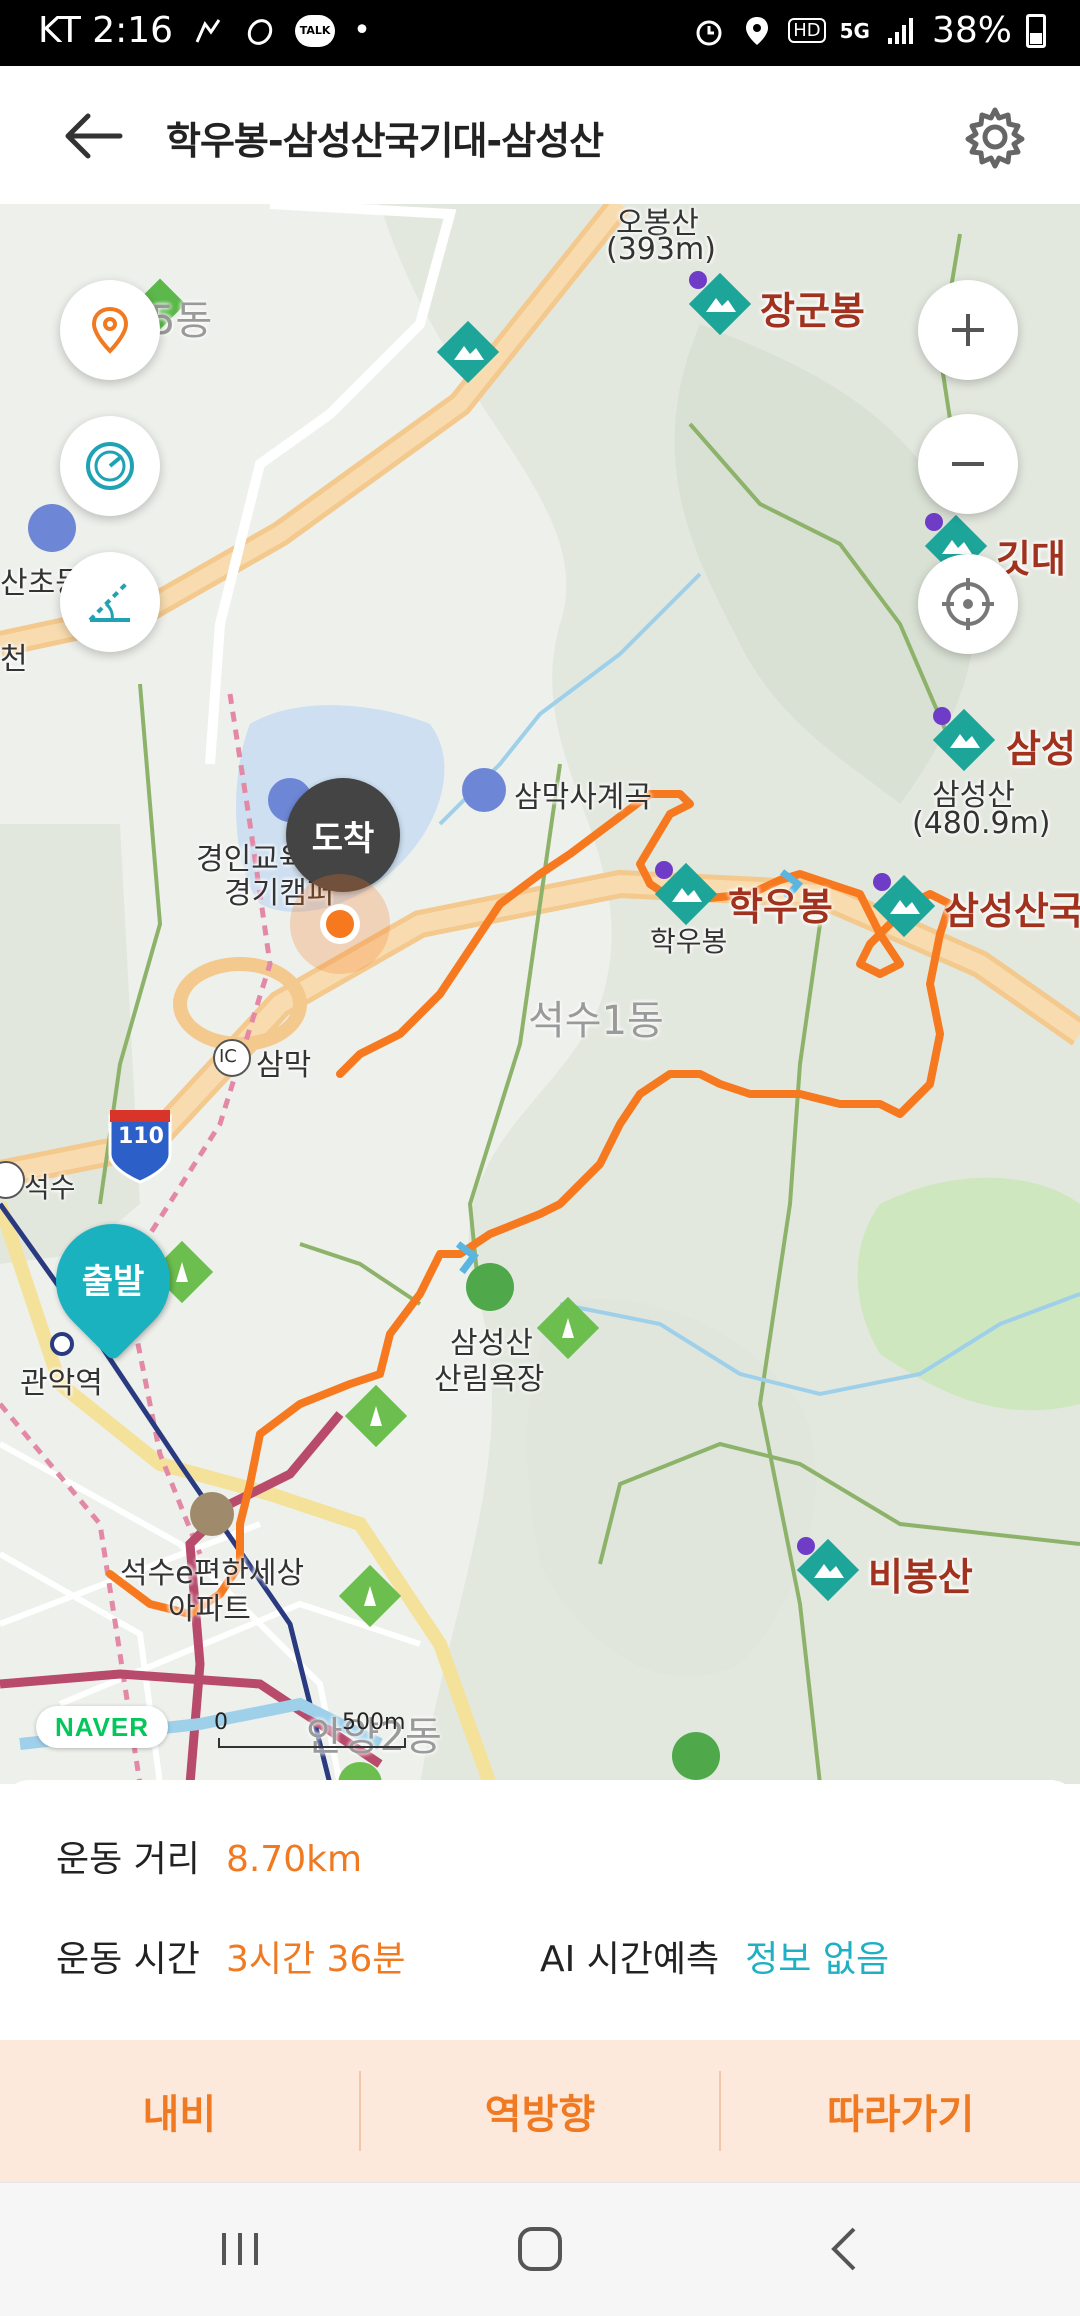 The height and width of the screenshot is (2316, 1080). Describe the element at coordinates (102, 1727) in the screenshot. I see `naver-logo: NAVER` at that location.